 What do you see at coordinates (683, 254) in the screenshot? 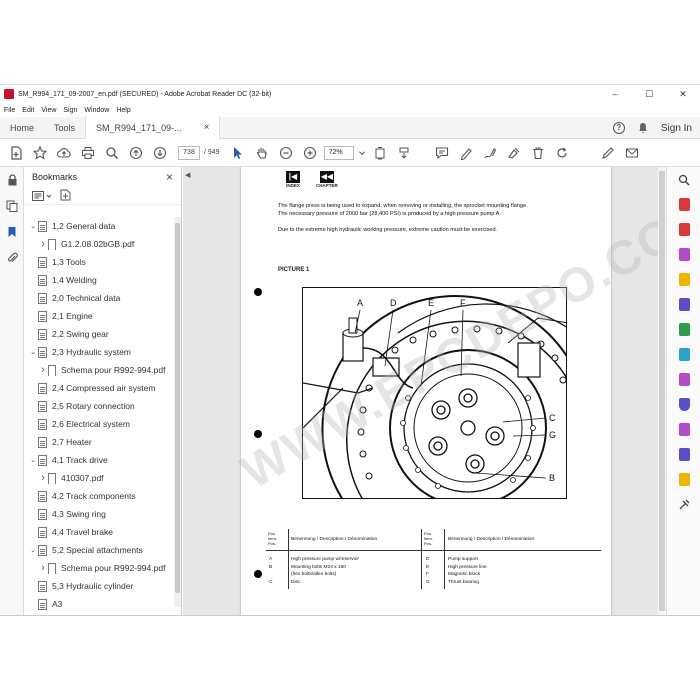
I see `edit-pdf-icon` at bounding box center [683, 254].